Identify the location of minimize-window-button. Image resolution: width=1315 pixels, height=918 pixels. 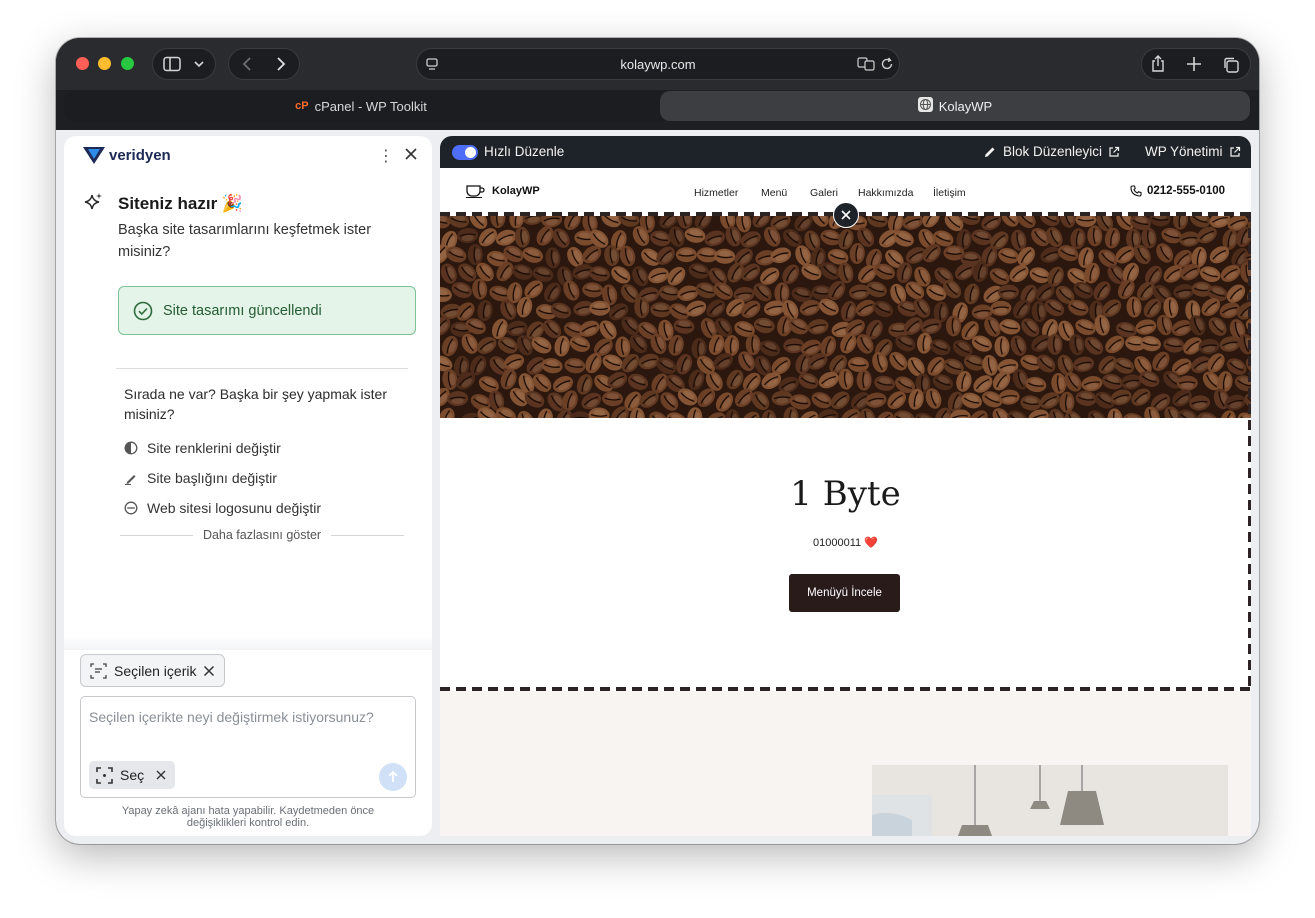
(104, 63).